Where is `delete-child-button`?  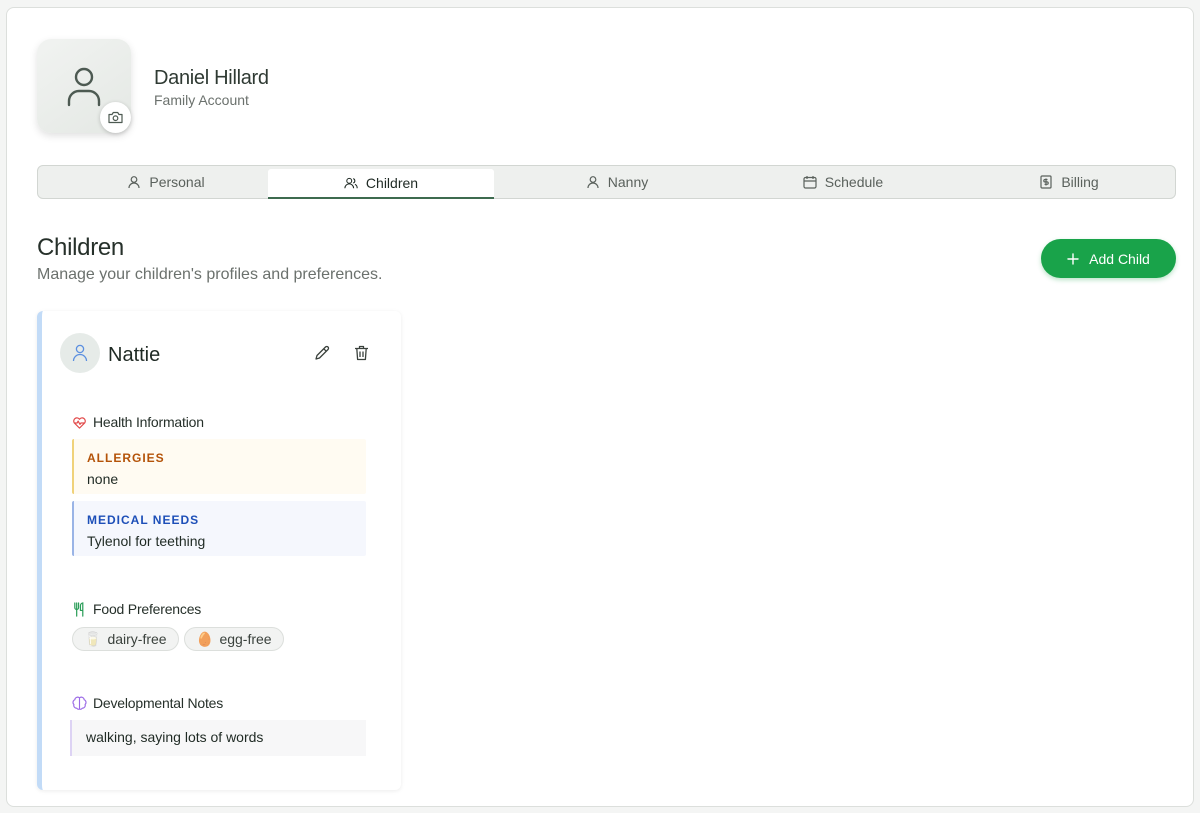 delete-child-button is located at coordinates (361, 353).